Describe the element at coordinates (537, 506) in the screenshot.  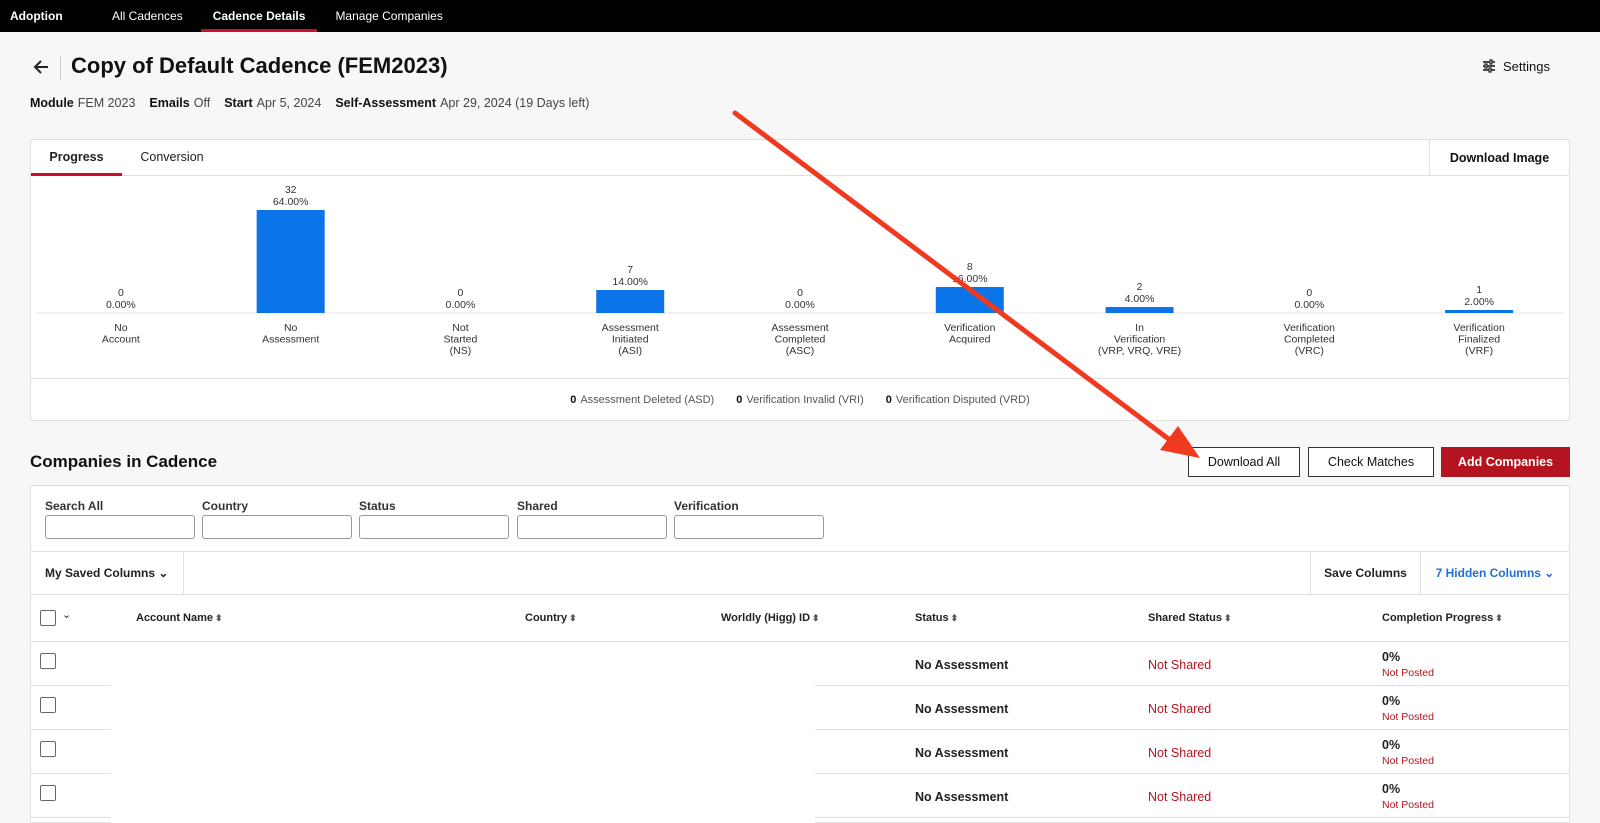
I see `filter-shared-label: Shared` at that location.